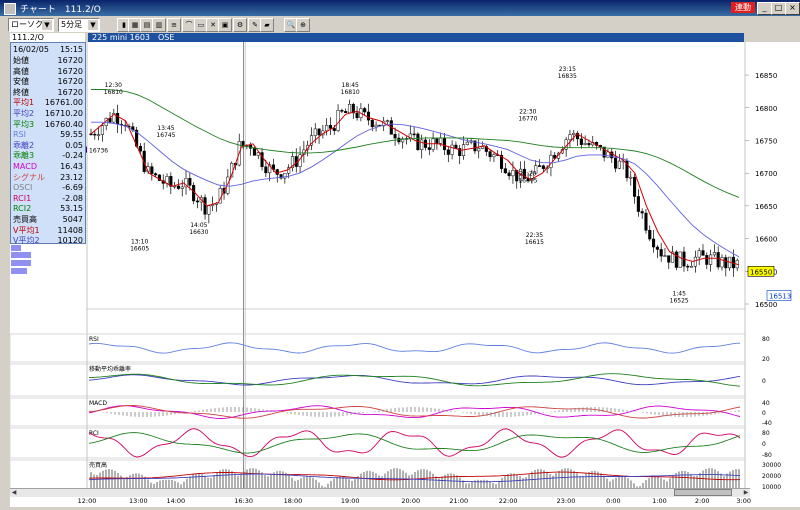 This screenshot has height=510, width=800. I want to click on info-bar: 111.2/O 225 mini 1603 OSE, so click(400, 37).